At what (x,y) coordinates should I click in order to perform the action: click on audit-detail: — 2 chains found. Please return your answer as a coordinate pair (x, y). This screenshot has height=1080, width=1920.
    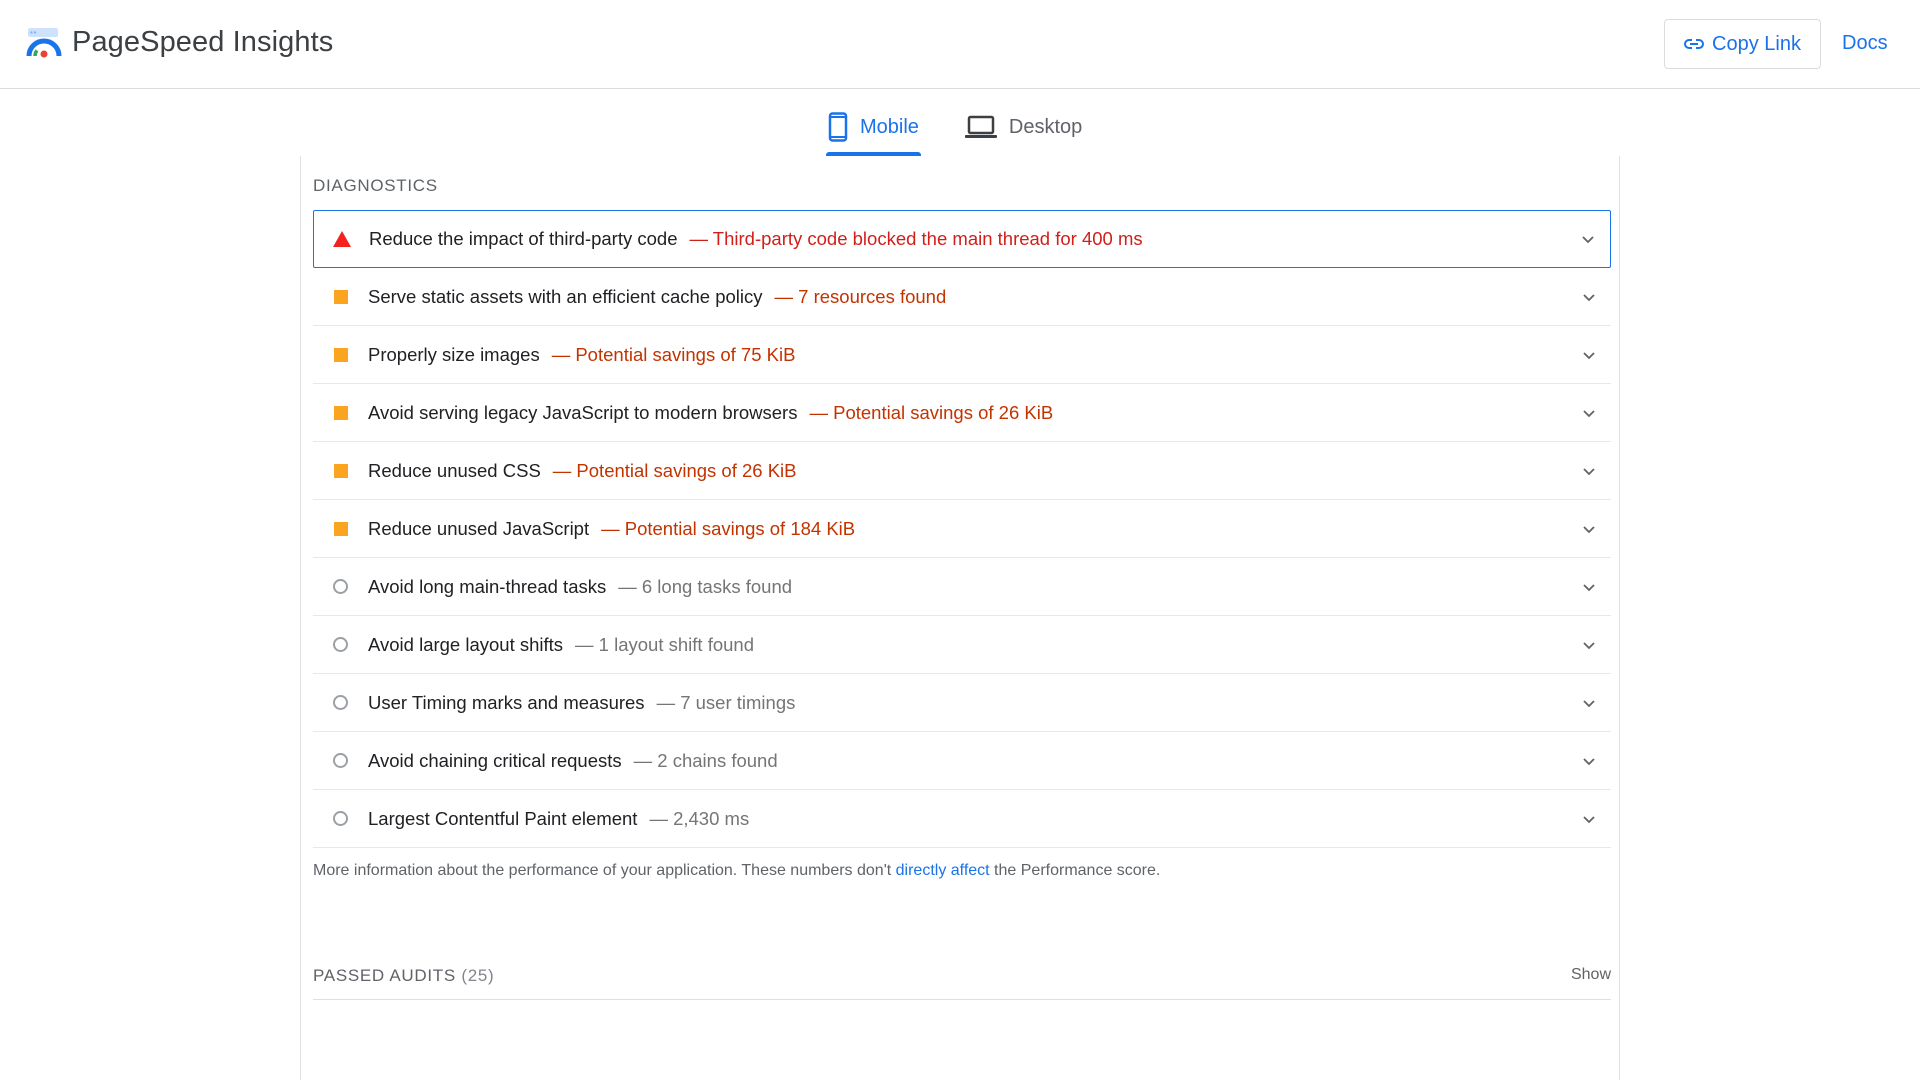
    Looking at the image, I should click on (705, 760).